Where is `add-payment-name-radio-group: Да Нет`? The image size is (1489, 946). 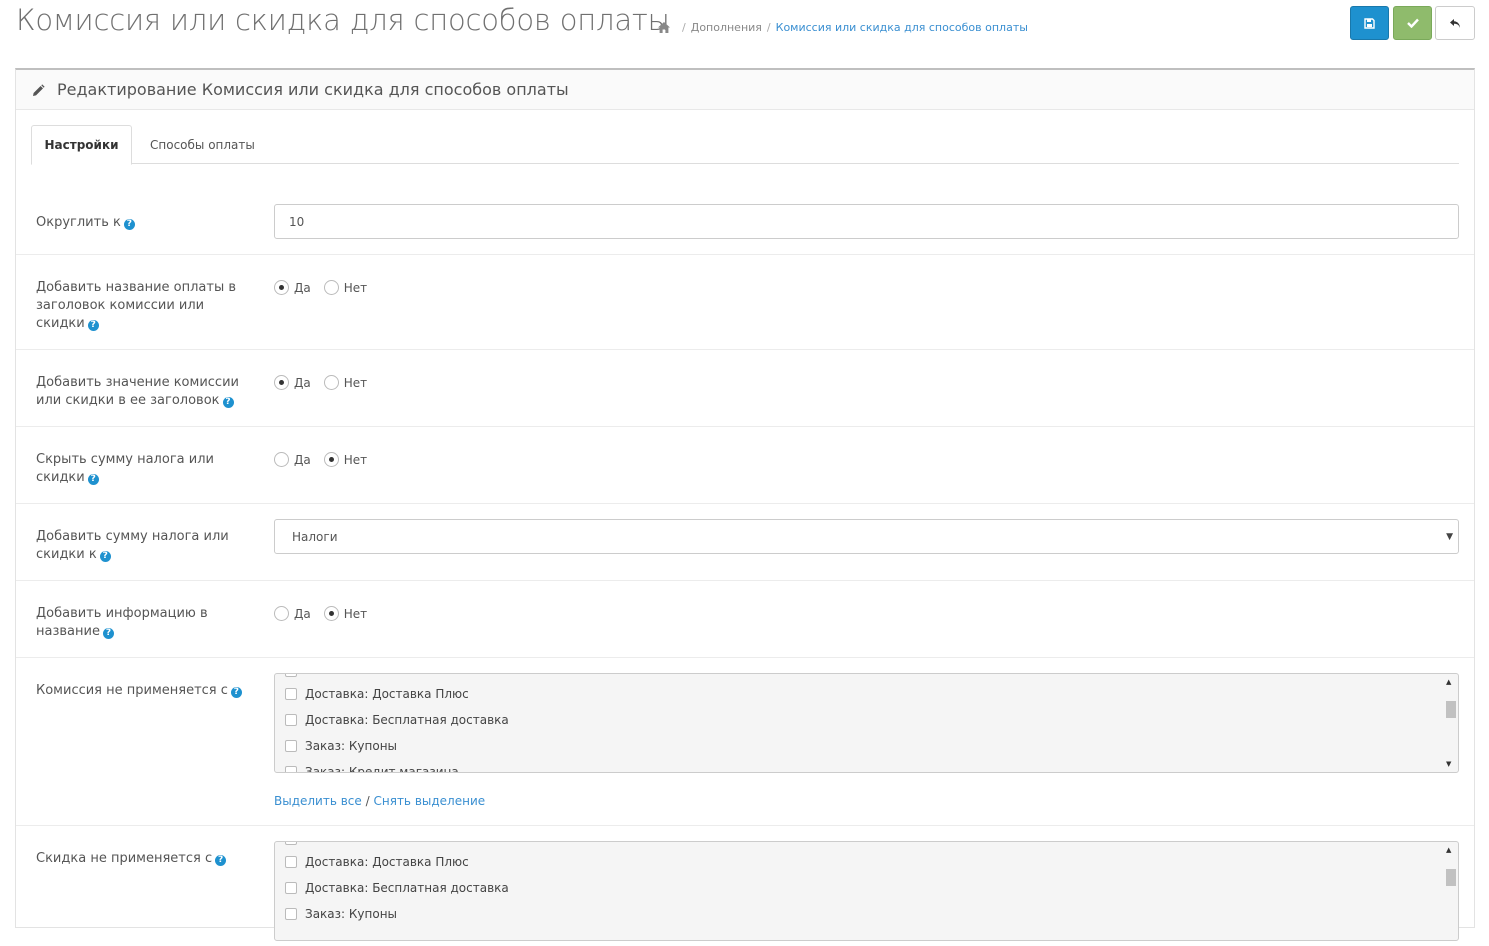 add-payment-name-radio-group: Да Нет is located at coordinates (327, 287).